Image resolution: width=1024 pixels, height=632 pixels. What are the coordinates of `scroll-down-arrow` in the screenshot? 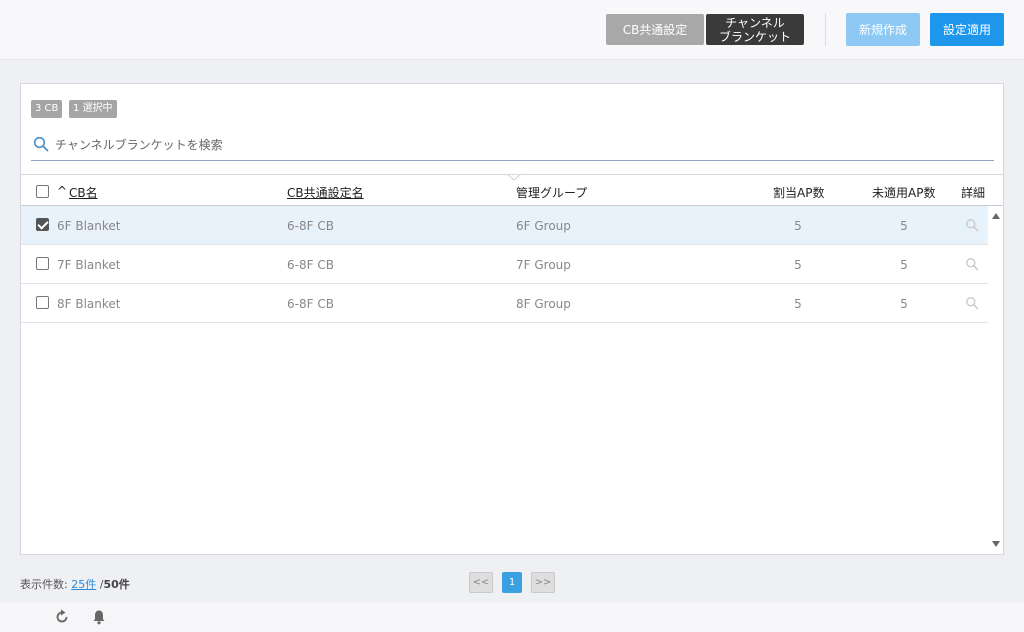 It's located at (996, 544).